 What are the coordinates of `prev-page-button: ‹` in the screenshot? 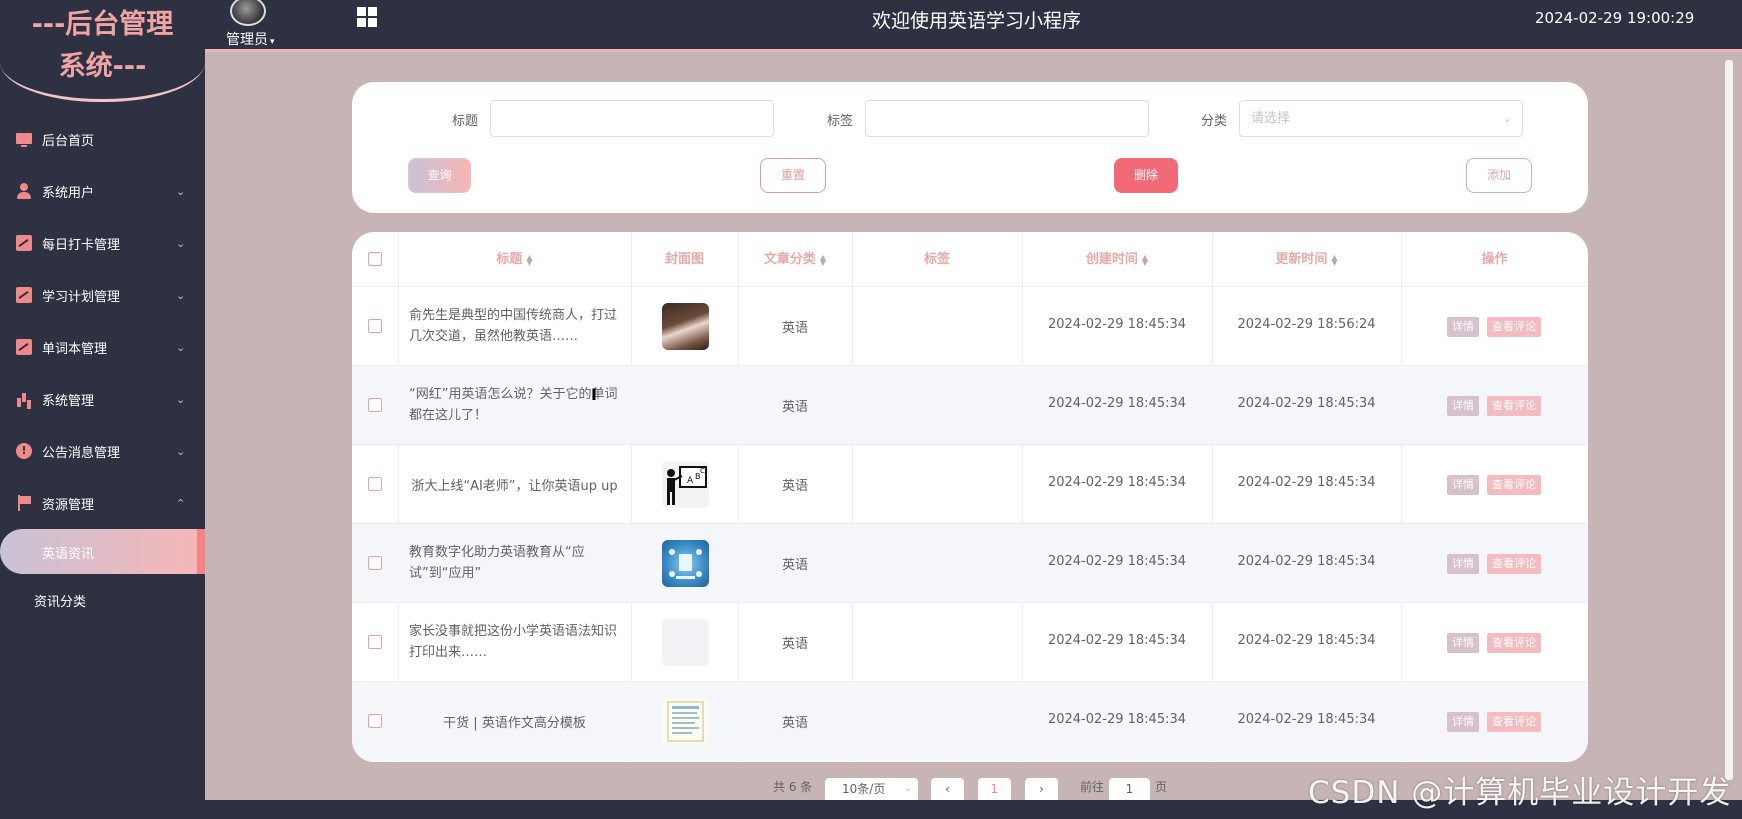 It's located at (947, 790).